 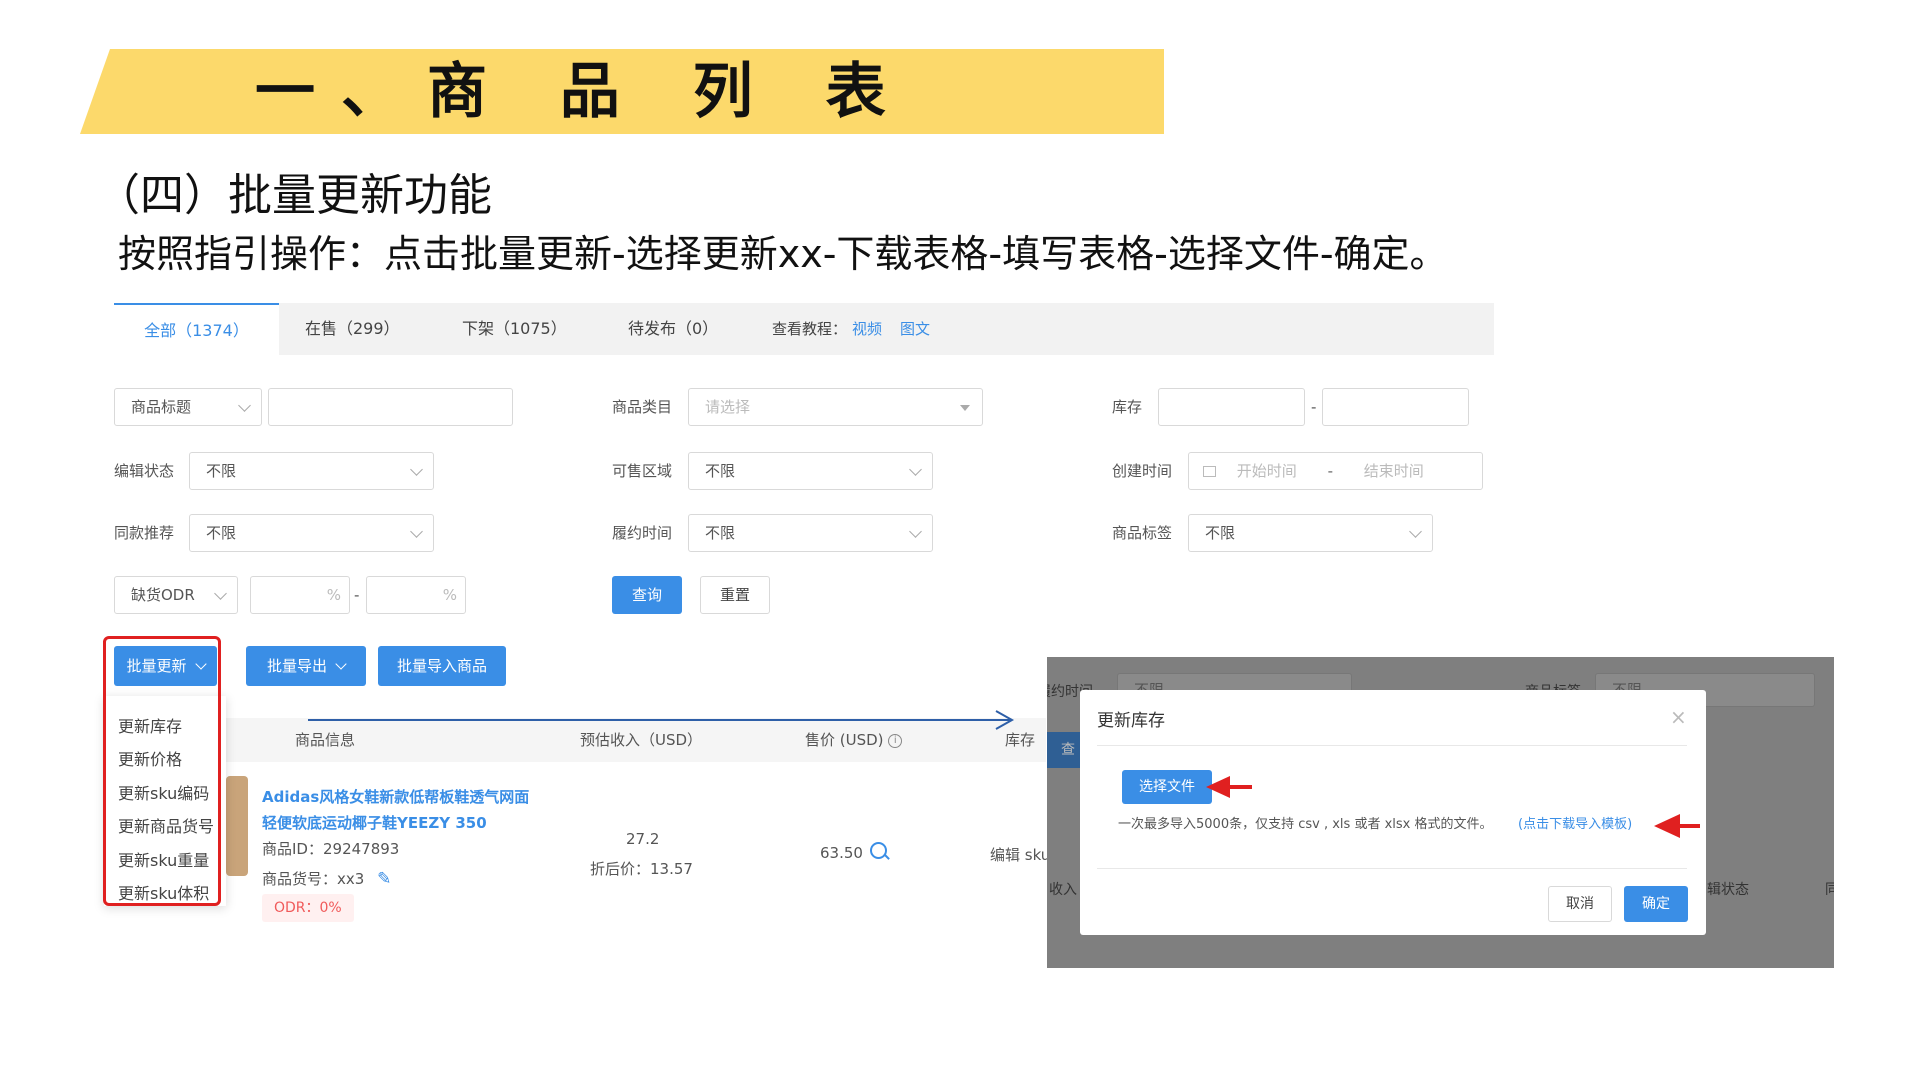 I want to click on annotation-arrows, so click(x=1004, y=774).